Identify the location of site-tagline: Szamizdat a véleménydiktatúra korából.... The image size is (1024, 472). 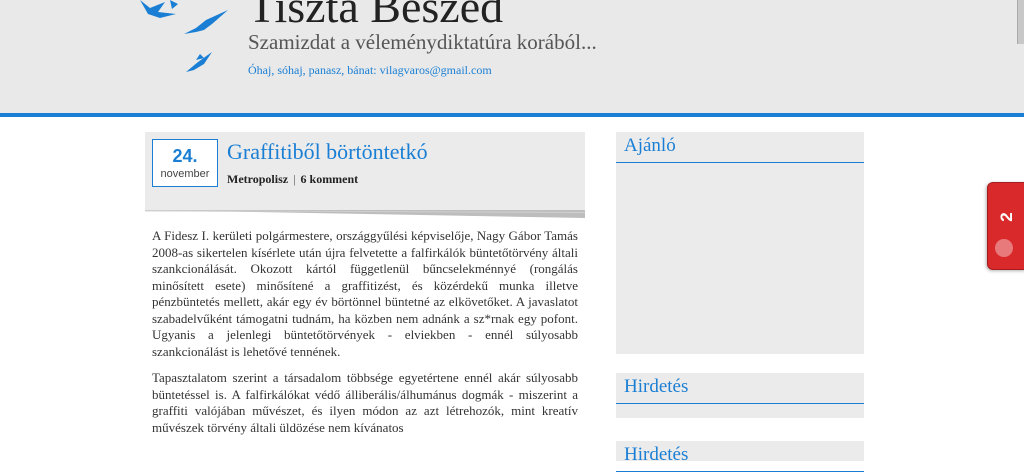
(422, 42).